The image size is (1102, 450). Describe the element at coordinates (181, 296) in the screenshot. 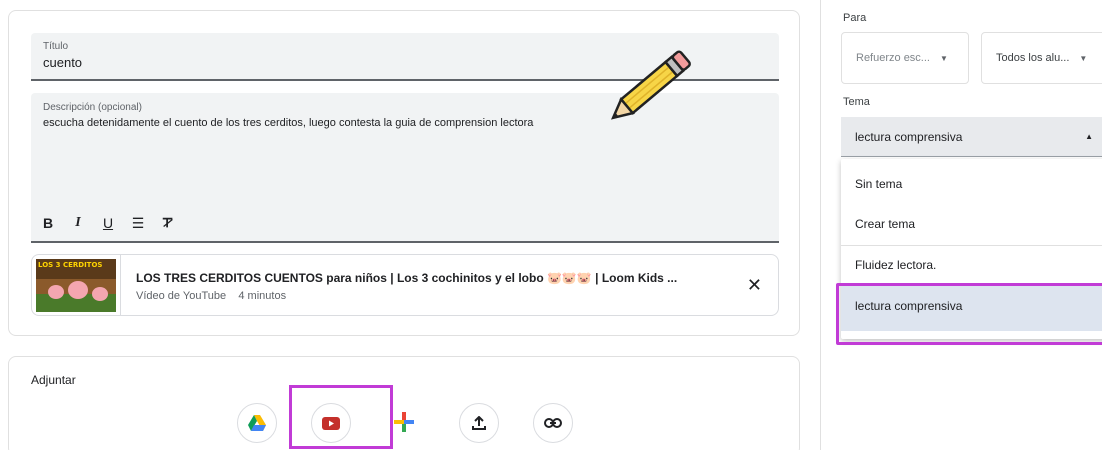

I see `video-source: Vídeo de YouTube` at that location.